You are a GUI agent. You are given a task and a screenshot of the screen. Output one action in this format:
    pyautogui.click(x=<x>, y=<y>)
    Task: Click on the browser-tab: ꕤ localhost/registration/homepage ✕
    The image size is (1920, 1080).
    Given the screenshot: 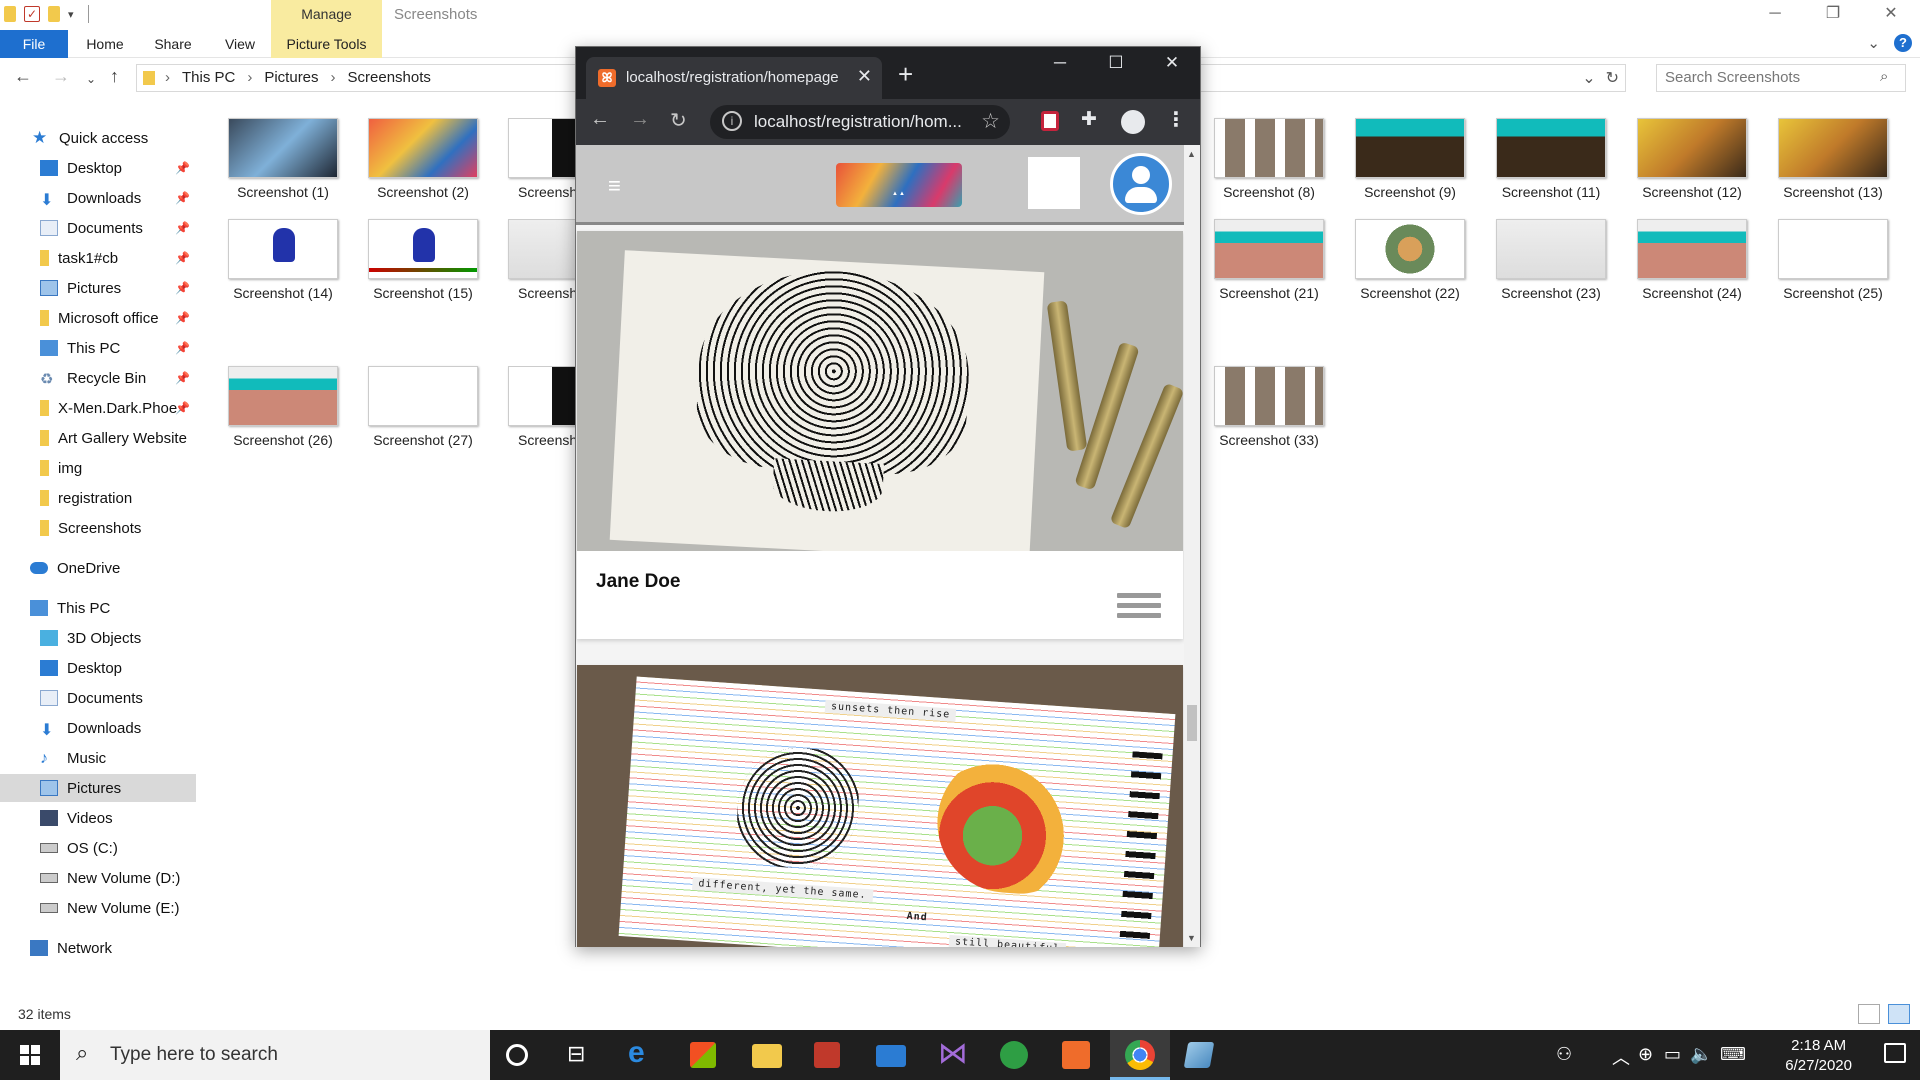 What is the action you would take?
    pyautogui.click(x=734, y=78)
    